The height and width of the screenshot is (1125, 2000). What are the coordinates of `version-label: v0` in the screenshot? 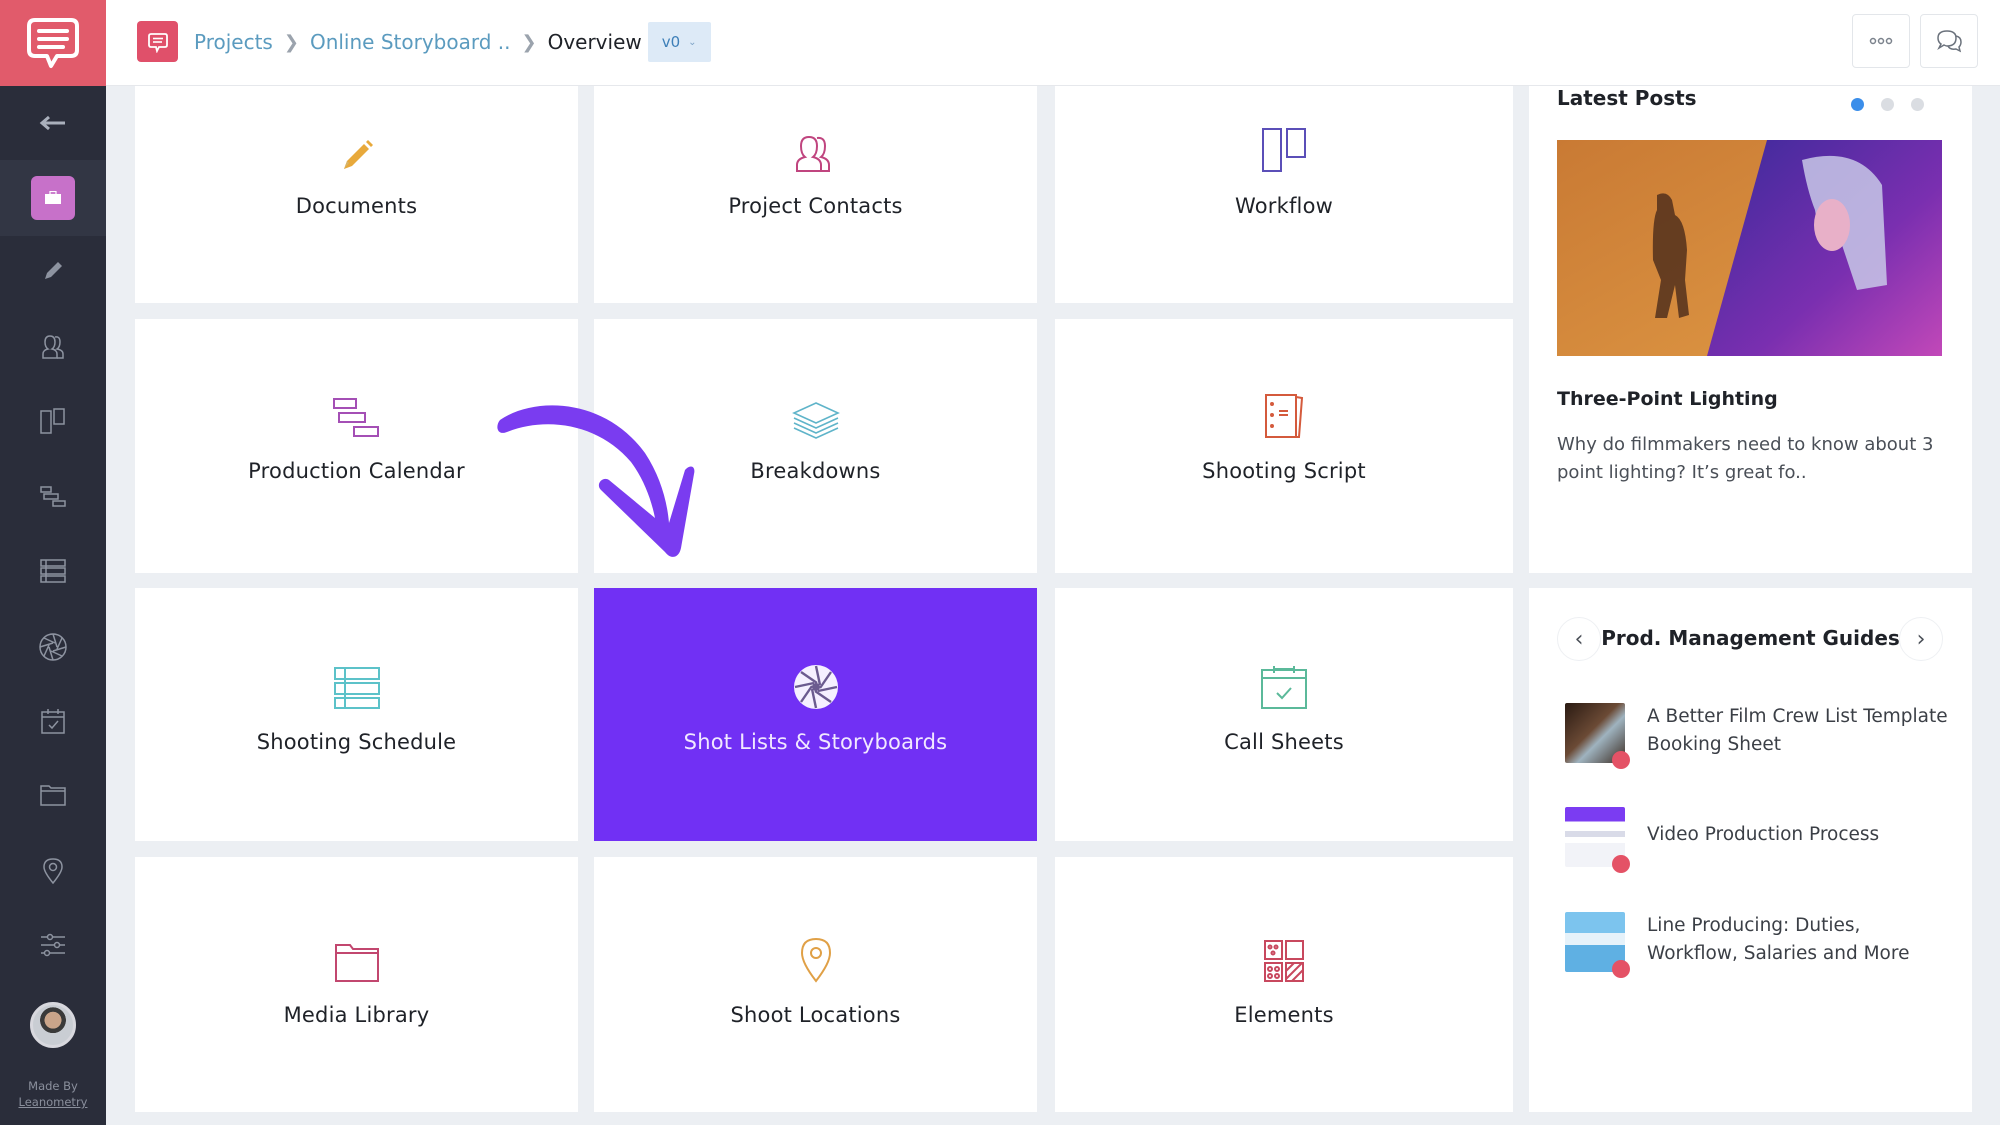 It's located at (671, 42).